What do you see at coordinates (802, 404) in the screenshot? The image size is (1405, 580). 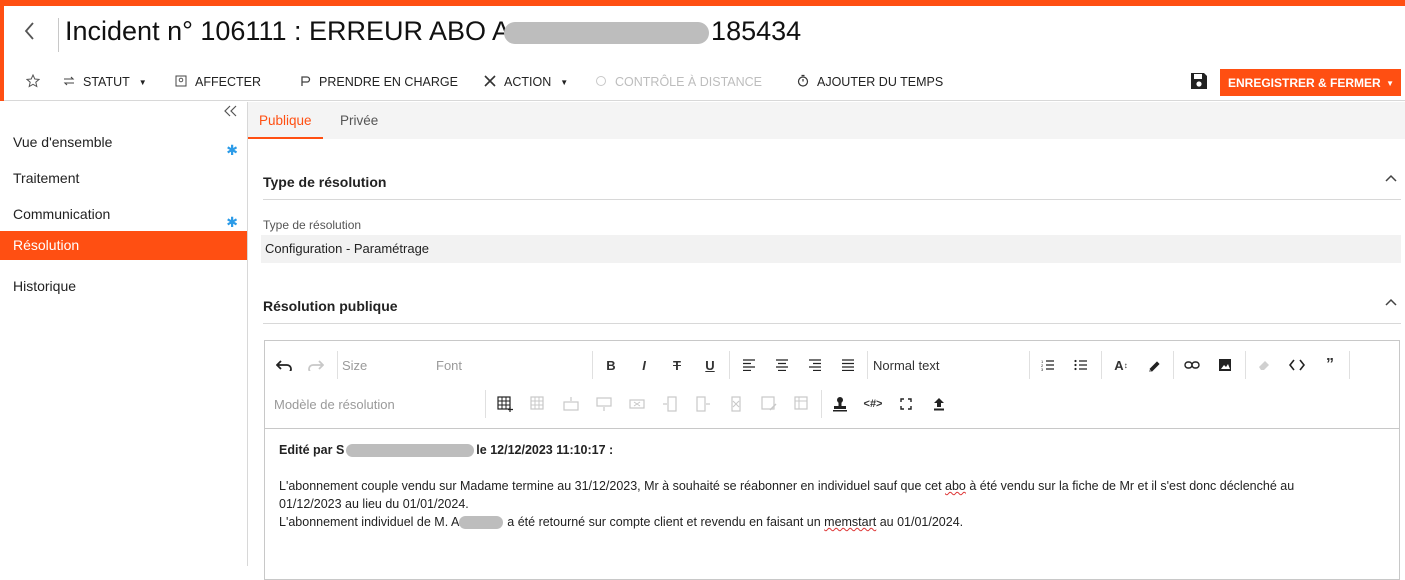 I see `table-properties-icon` at bounding box center [802, 404].